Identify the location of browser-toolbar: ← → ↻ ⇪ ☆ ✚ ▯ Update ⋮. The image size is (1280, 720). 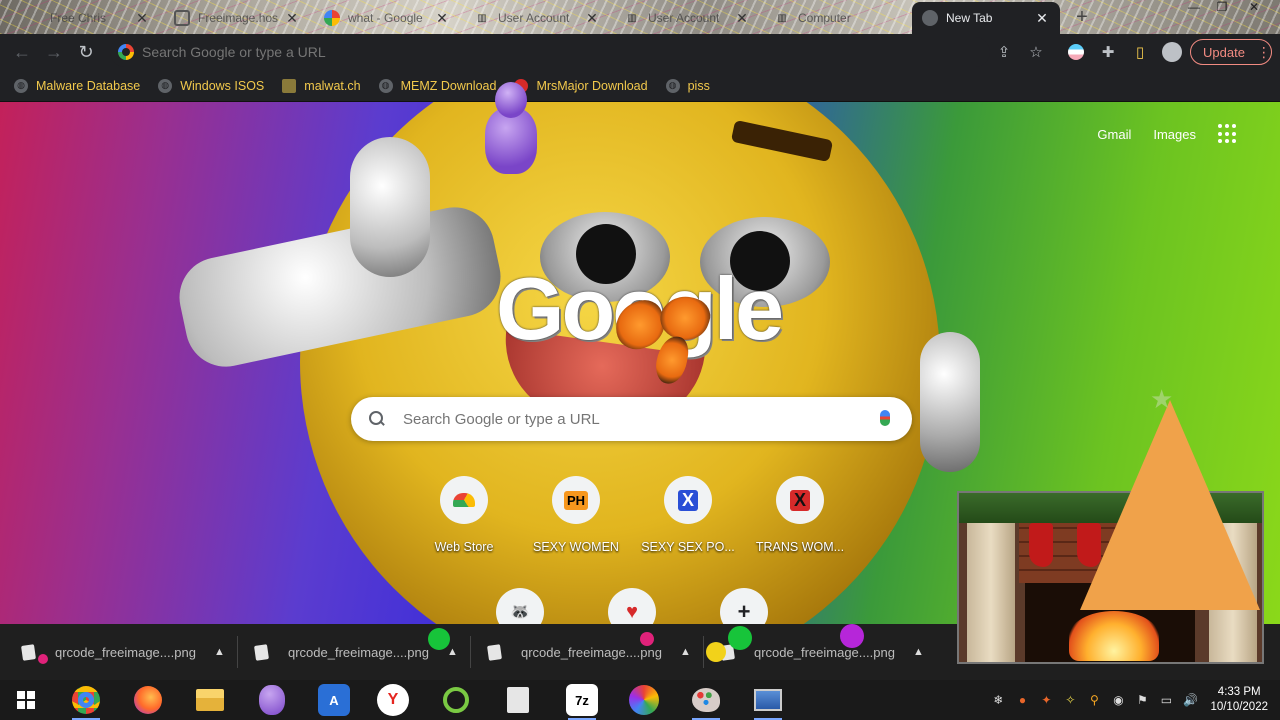
(640, 52).